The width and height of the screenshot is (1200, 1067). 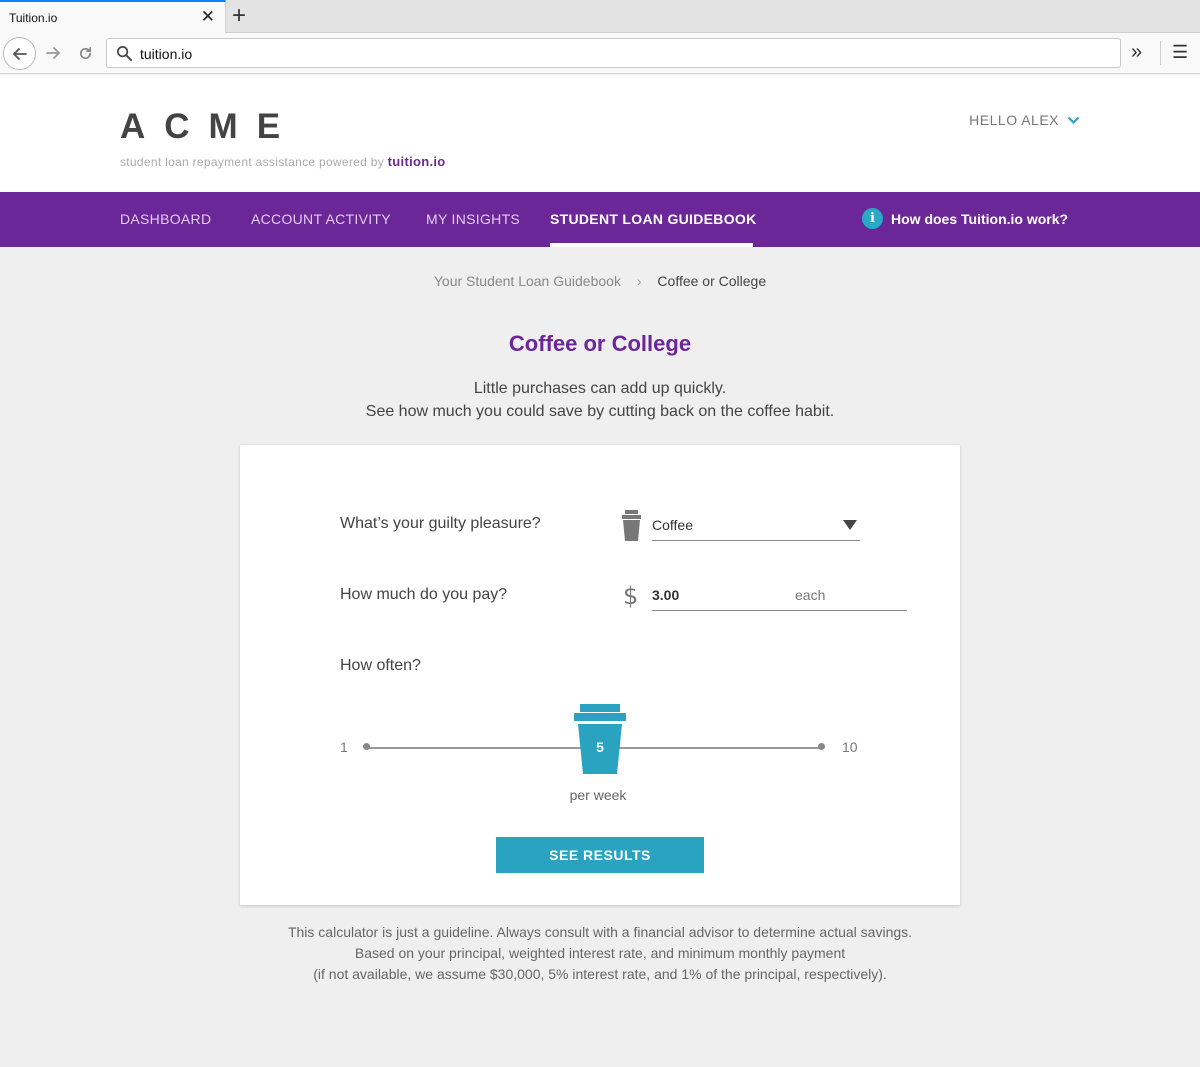 What do you see at coordinates (33, 18) in the screenshot?
I see `tab-title: Tuition.io` at bounding box center [33, 18].